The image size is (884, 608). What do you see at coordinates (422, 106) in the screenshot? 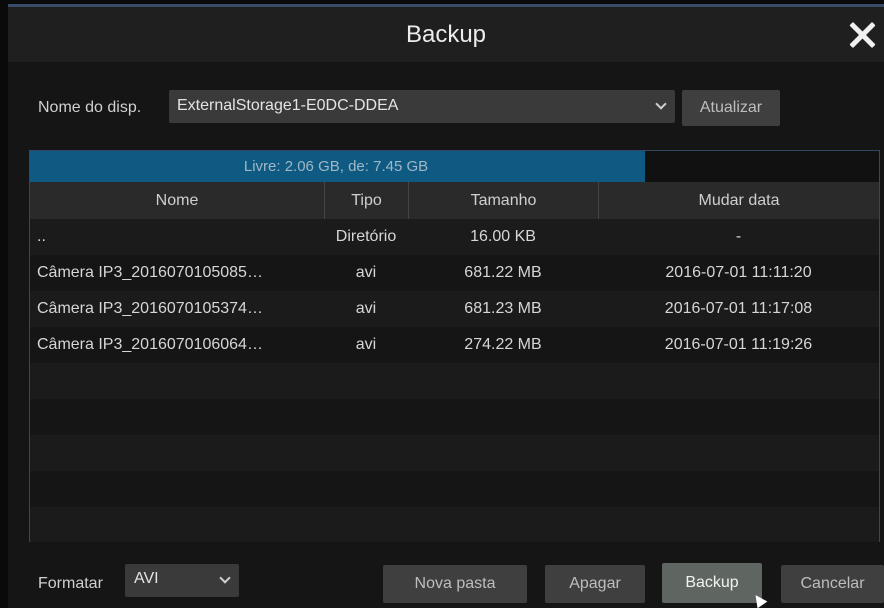
I see `device-select: ExternalStorage1-E0DC-DDEA` at bounding box center [422, 106].